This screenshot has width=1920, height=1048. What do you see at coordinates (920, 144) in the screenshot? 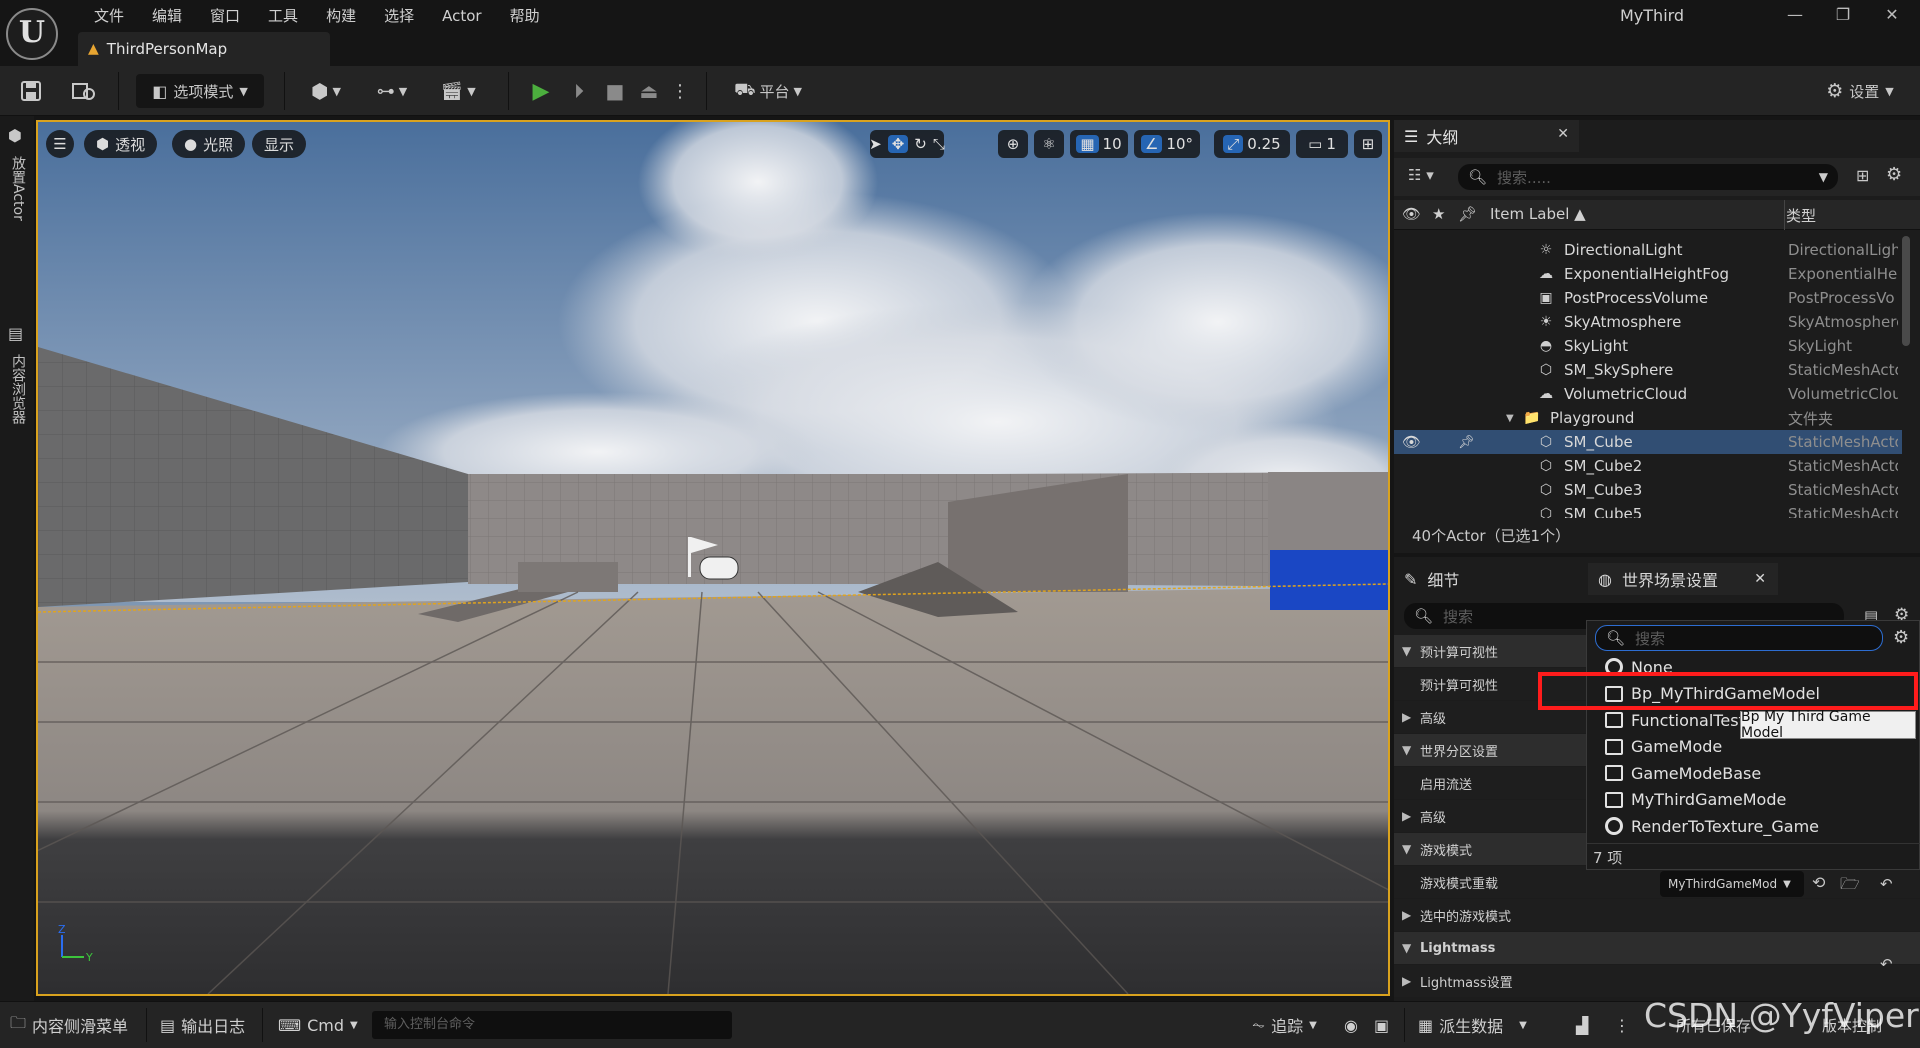
I see `rotate-icon: ↻` at bounding box center [920, 144].